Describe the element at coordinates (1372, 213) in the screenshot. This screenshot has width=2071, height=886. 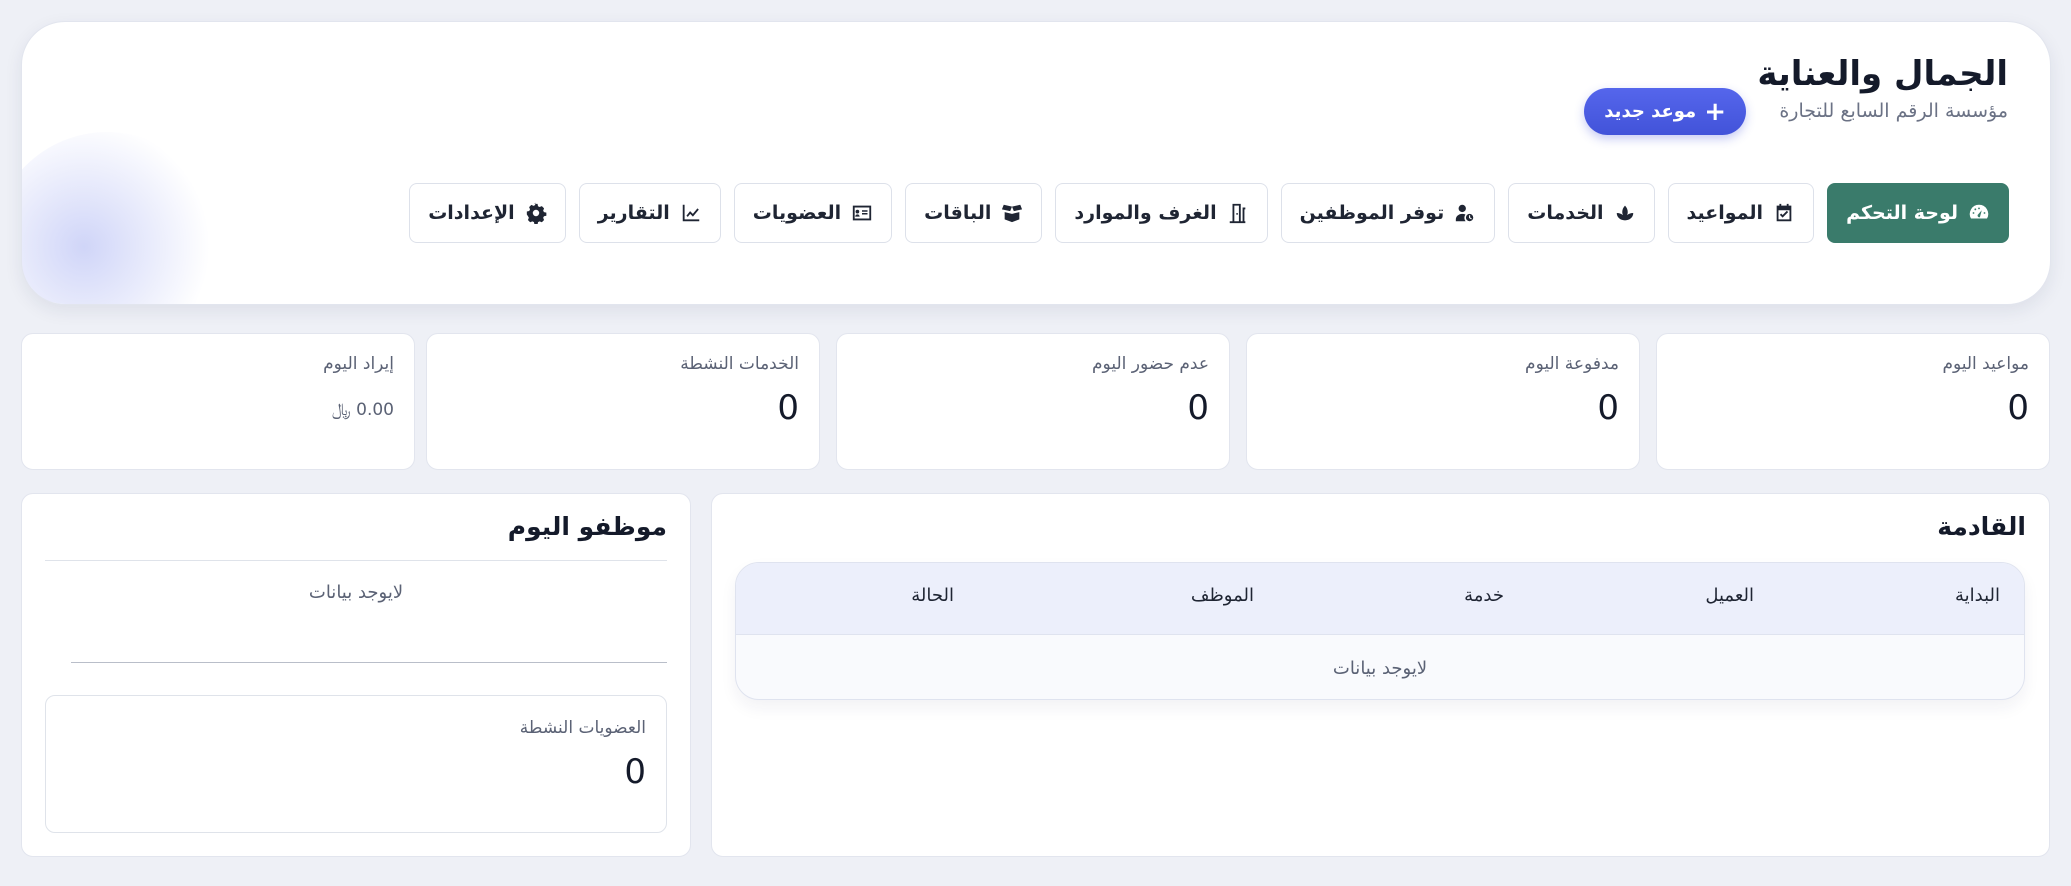
I see `nav-label: توفر الموظفين` at that location.